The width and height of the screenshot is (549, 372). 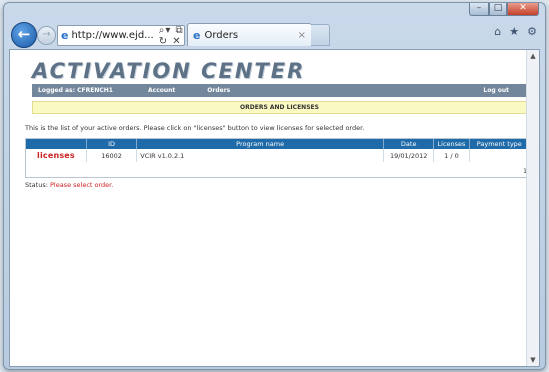 What do you see at coordinates (260, 155) in the screenshot?
I see `row-program: VCIR v1.0.2.1` at bounding box center [260, 155].